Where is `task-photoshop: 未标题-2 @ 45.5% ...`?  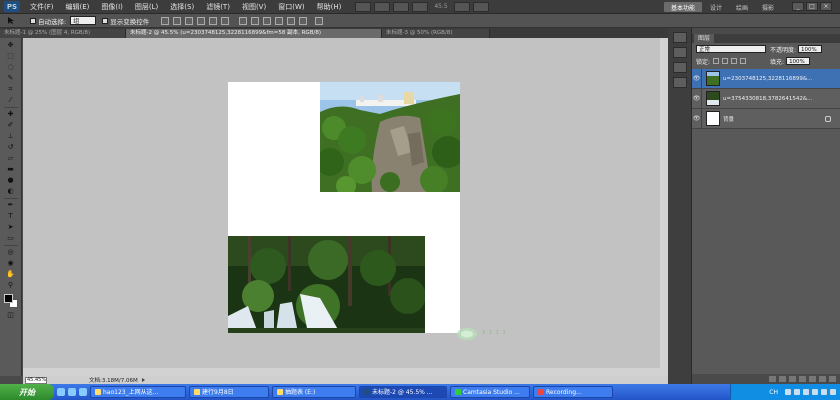
task-photoshop: 未标题-2 @ 45.5% ... is located at coordinates (403, 392).